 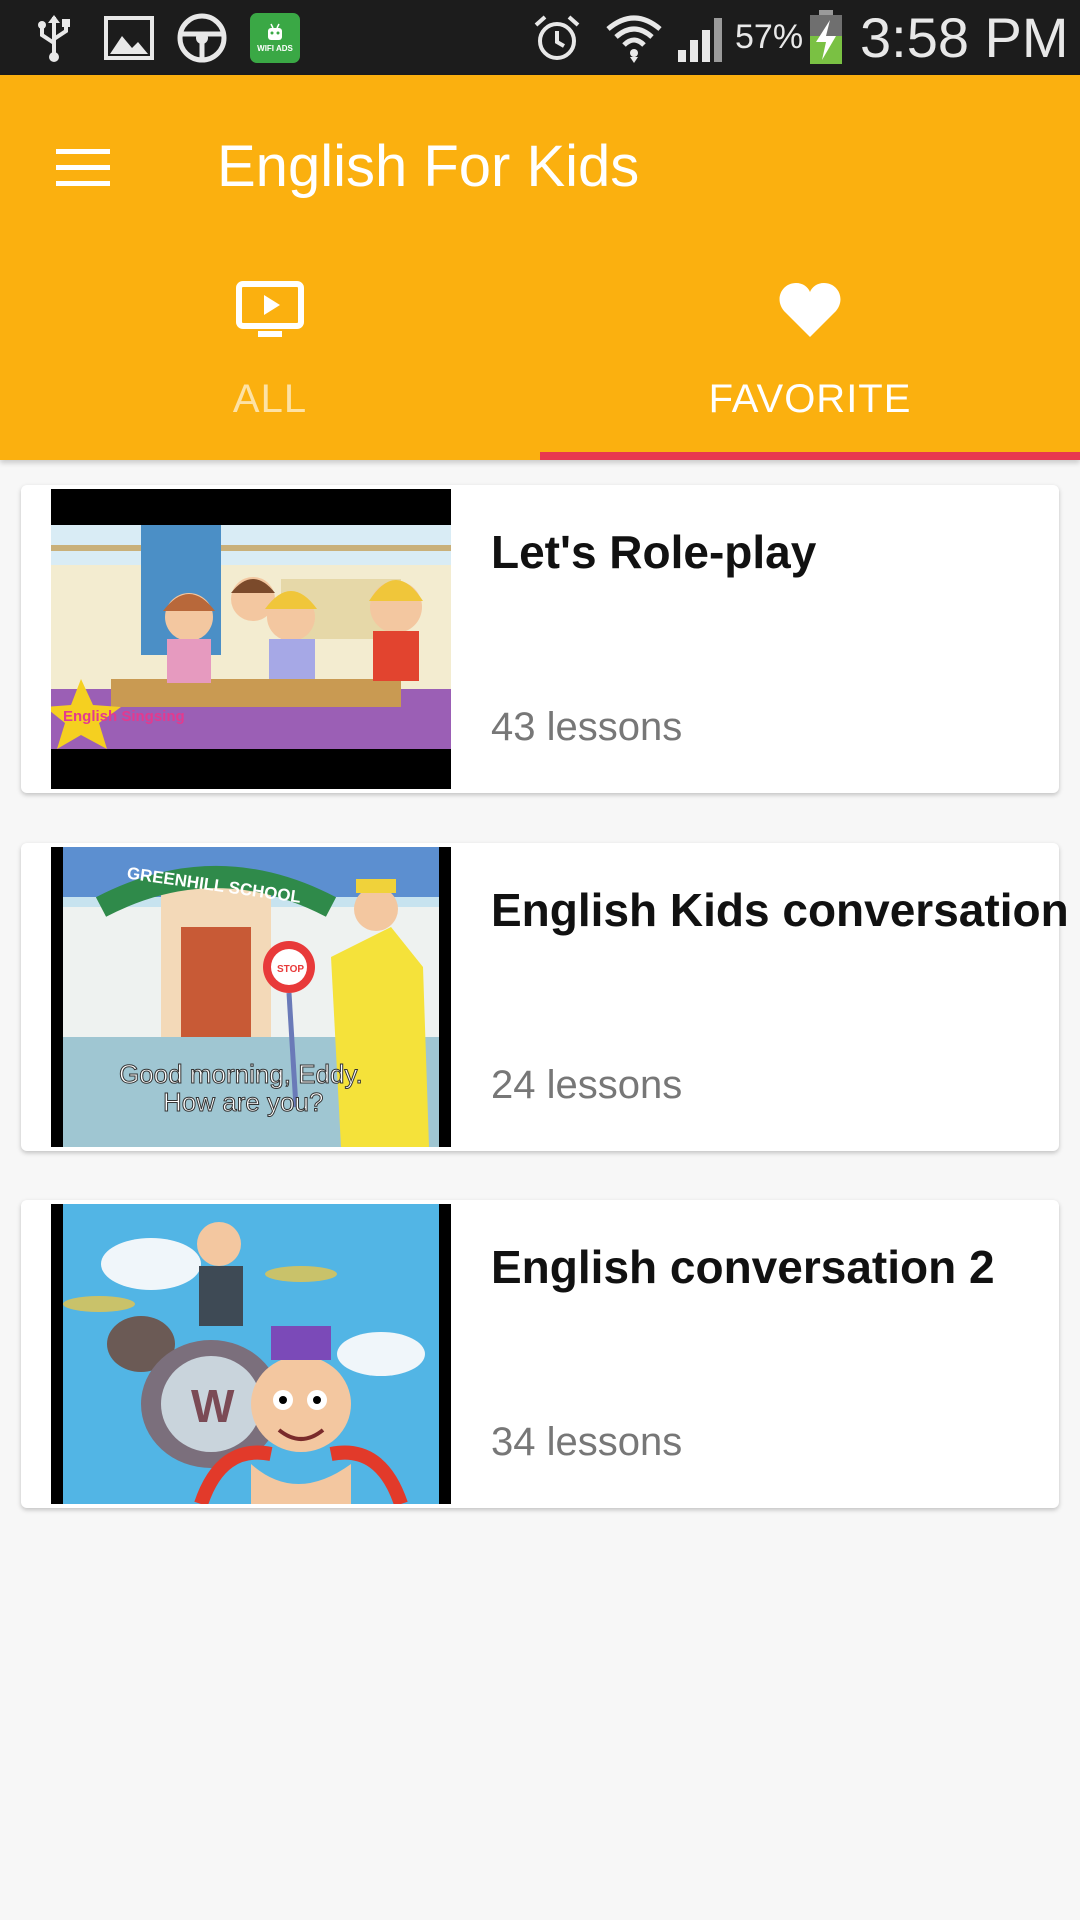 What do you see at coordinates (270, 399) in the screenshot?
I see `tab-all-label: ALL` at bounding box center [270, 399].